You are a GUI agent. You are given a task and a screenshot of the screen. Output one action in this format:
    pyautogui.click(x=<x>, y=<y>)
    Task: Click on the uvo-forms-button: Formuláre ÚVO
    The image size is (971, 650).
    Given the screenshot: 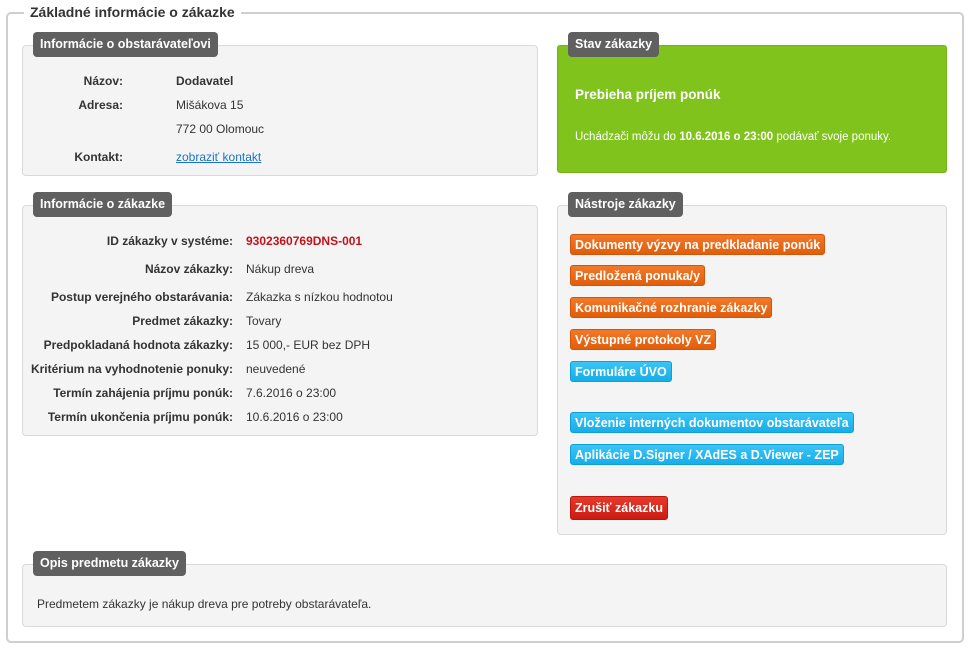 What is the action you would take?
    pyautogui.click(x=621, y=371)
    